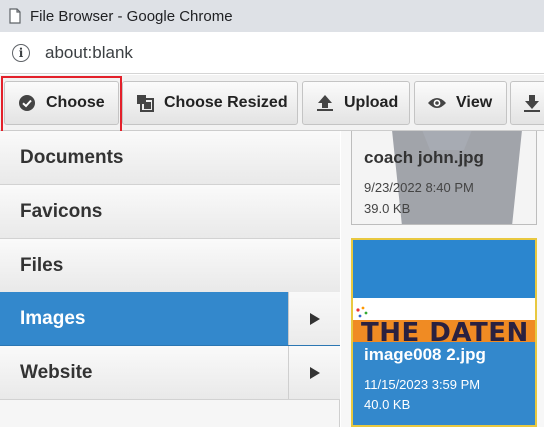 This screenshot has width=544, height=427. What do you see at coordinates (21, 52) in the screenshot?
I see `info-icon: i` at bounding box center [21, 52].